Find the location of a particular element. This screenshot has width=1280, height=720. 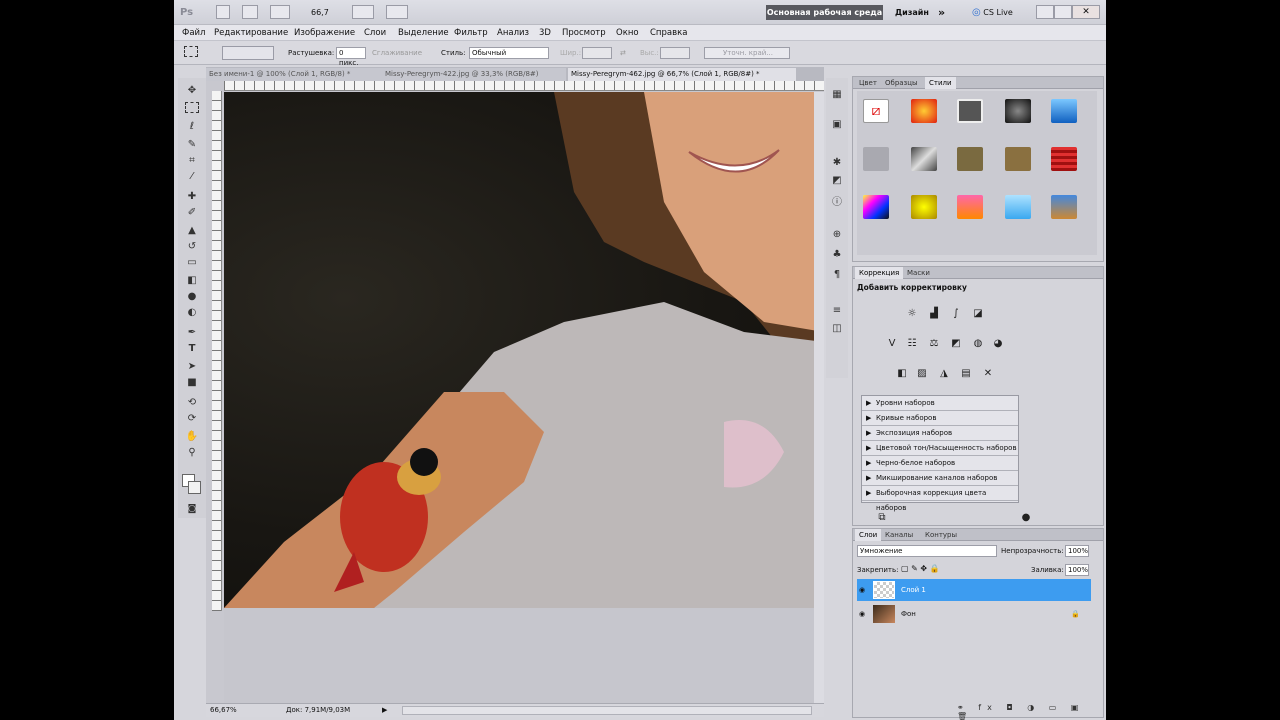

dodge-tool-icon: ◐ is located at coordinates (192, 313).